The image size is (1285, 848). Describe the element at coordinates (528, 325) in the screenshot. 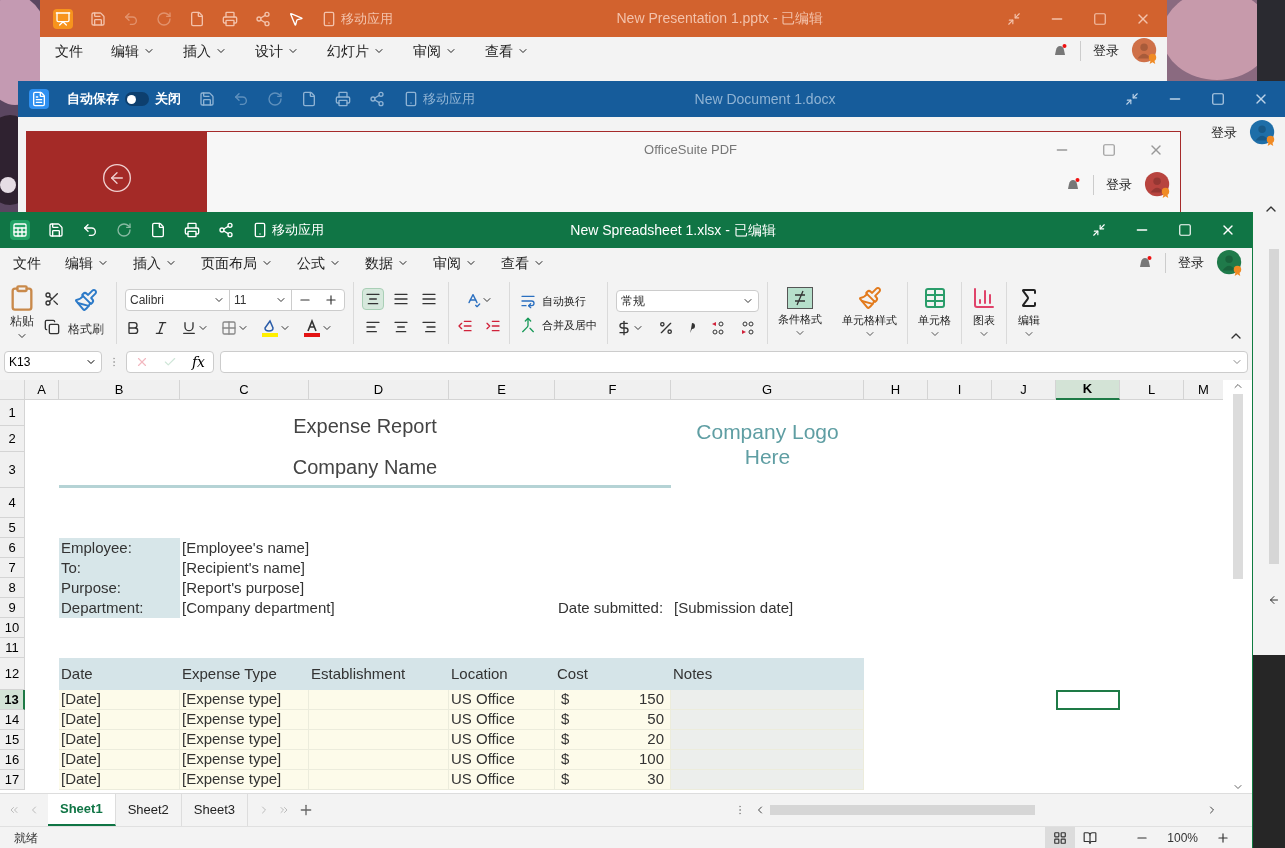

I see `merge-icon` at that location.